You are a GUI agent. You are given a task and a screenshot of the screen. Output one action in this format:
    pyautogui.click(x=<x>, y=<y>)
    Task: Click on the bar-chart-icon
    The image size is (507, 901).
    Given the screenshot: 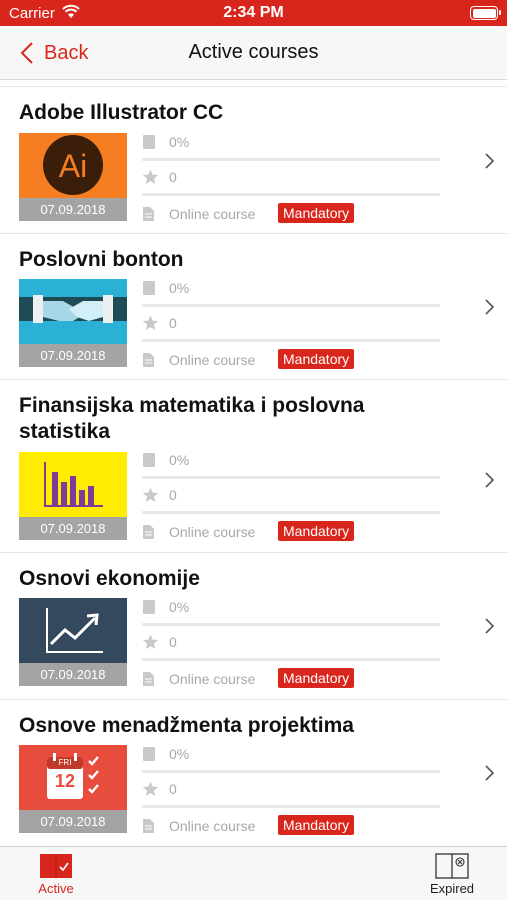 What is the action you would take?
    pyautogui.click(x=73, y=484)
    